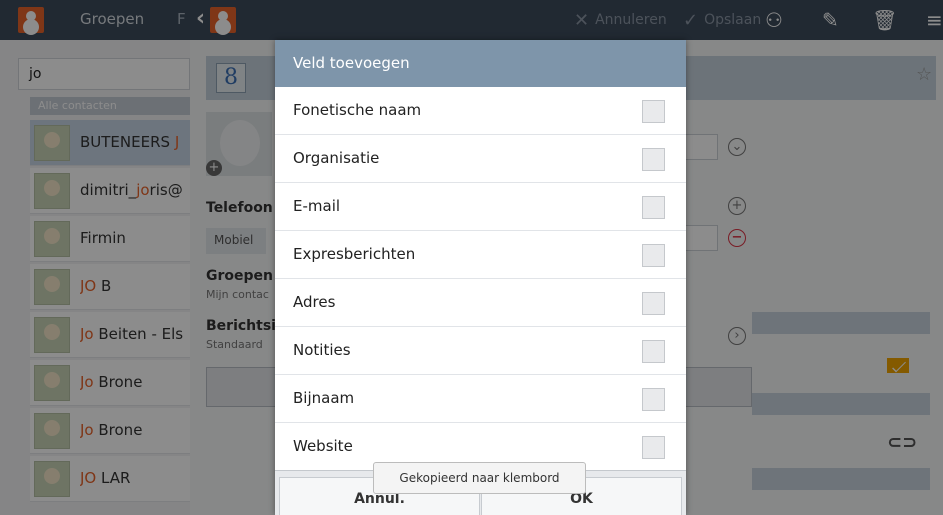 The width and height of the screenshot is (943, 515). Describe the element at coordinates (314, 302) in the screenshot. I see `field-option-label: Adres` at that location.